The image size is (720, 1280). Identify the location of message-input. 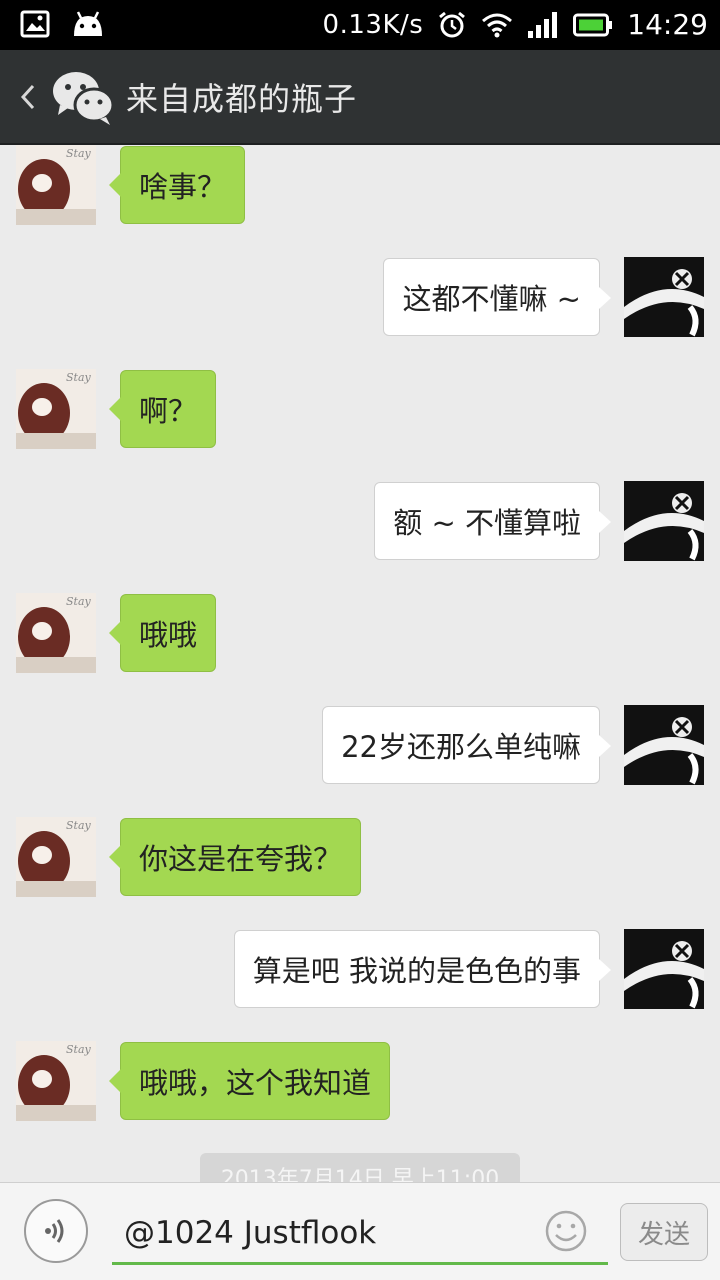
(360, 1234).